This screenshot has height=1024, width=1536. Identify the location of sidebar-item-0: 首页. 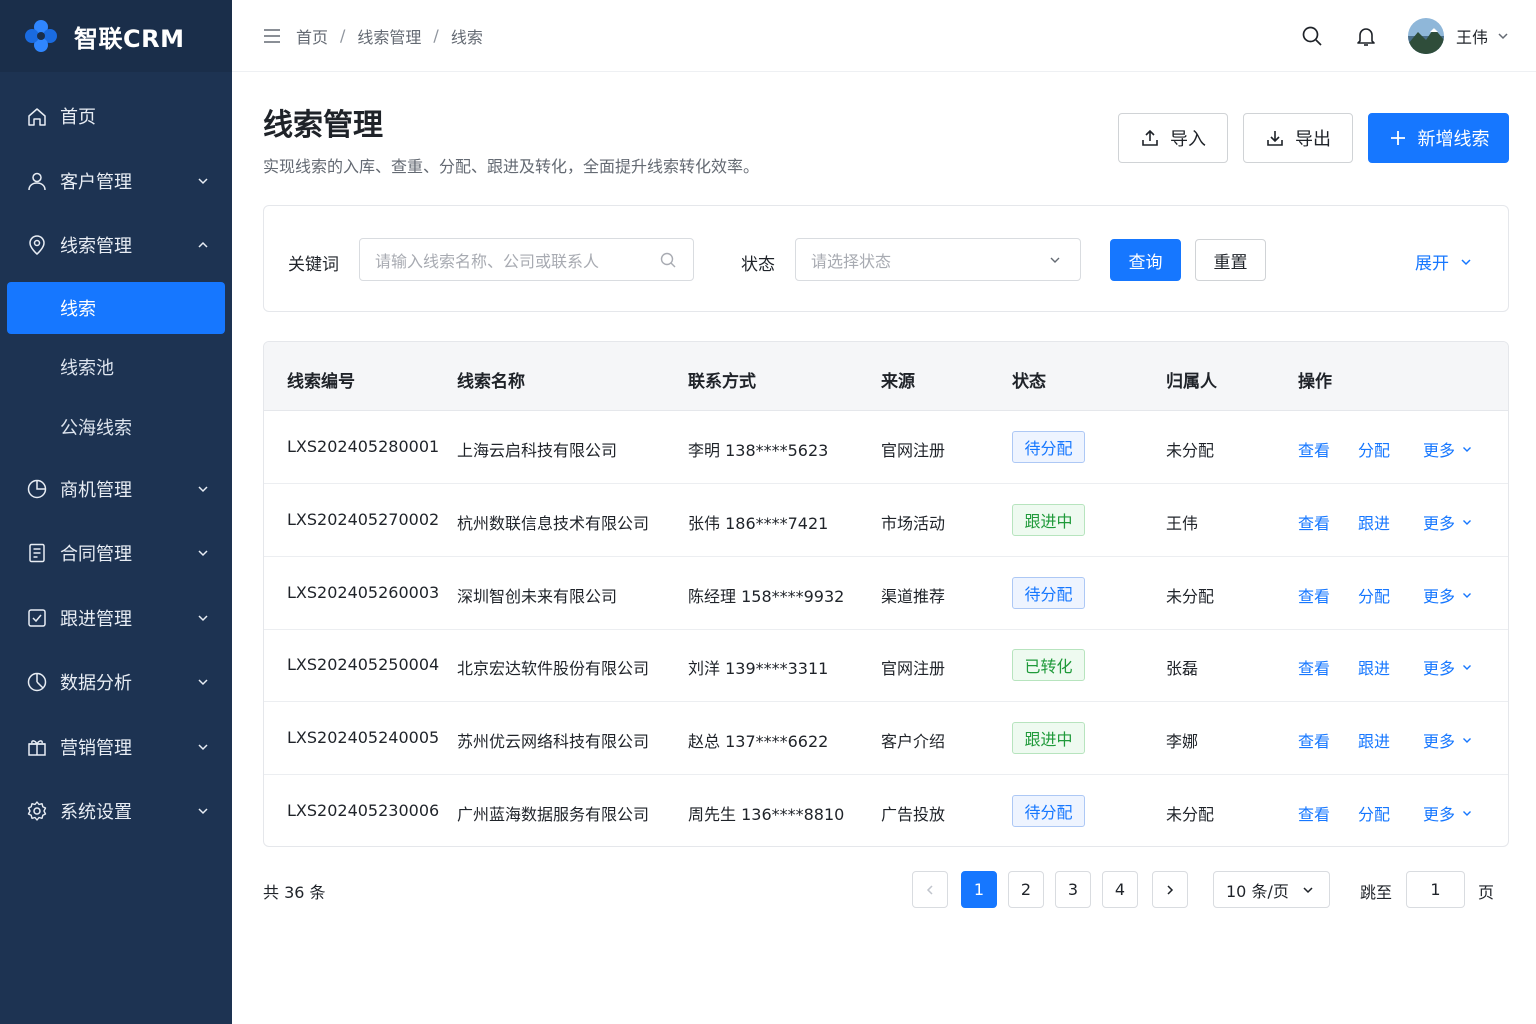
(116, 116).